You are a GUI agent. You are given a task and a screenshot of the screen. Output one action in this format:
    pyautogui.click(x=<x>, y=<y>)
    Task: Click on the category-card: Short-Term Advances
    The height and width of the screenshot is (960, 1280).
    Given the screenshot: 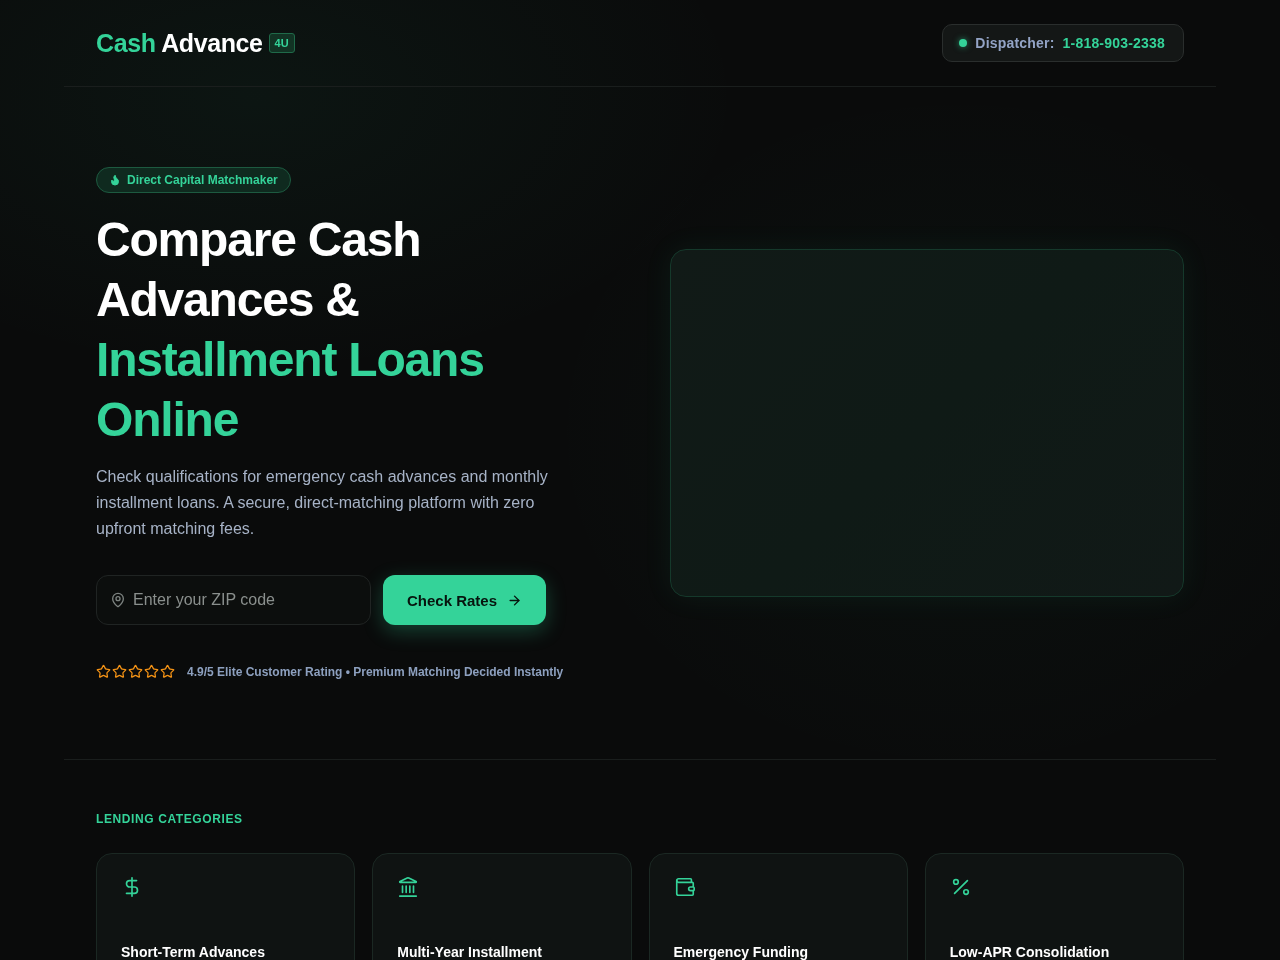 What is the action you would take?
    pyautogui.click(x=226, y=906)
    